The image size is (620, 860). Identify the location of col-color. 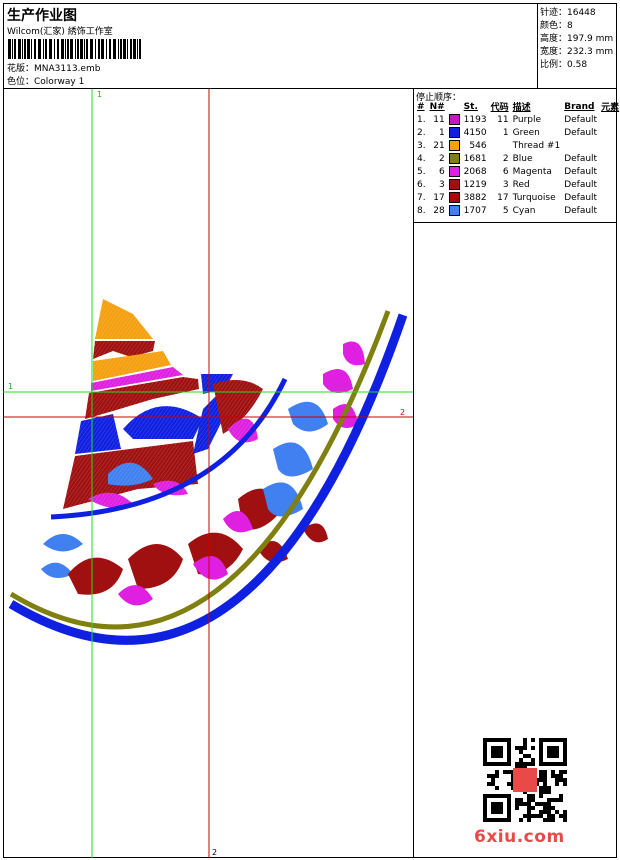
(454, 106).